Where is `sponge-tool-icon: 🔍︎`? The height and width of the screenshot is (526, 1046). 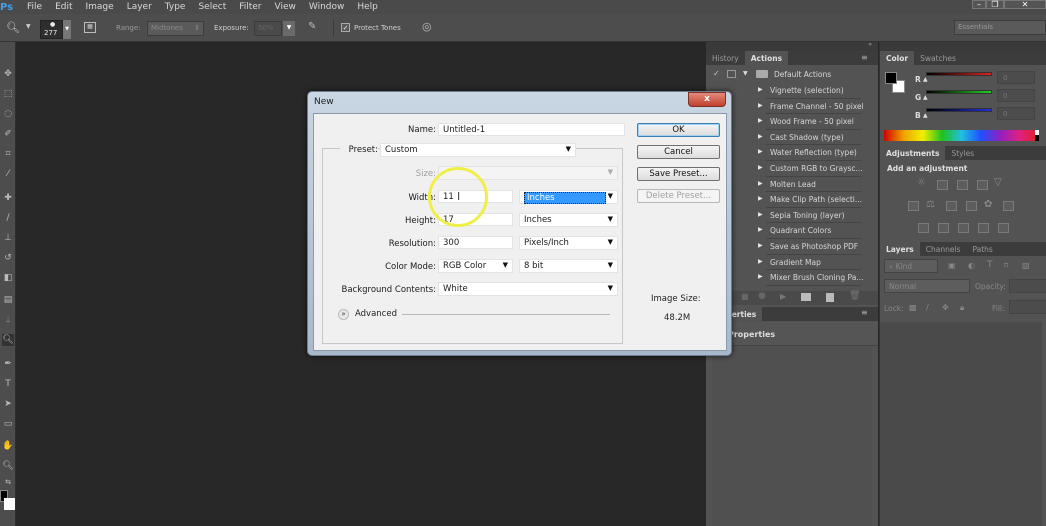
sponge-tool-icon: 🔍︎ is located at coordinates (13, 27).